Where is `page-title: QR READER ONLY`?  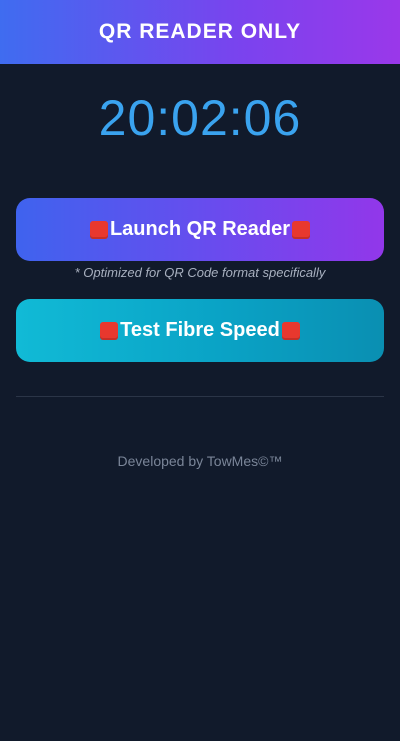 page-title: QR READER ONLY is located at coordinates (200, 31).